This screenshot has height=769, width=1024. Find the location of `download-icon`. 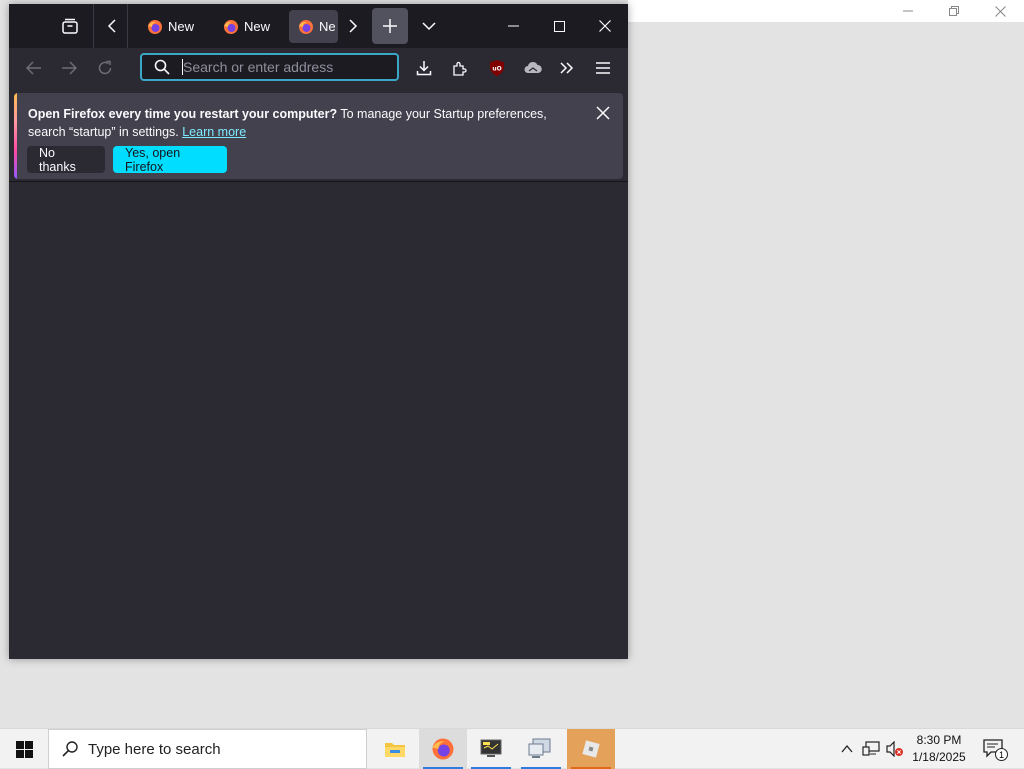

download-icon is located at coordinates (424, 68).